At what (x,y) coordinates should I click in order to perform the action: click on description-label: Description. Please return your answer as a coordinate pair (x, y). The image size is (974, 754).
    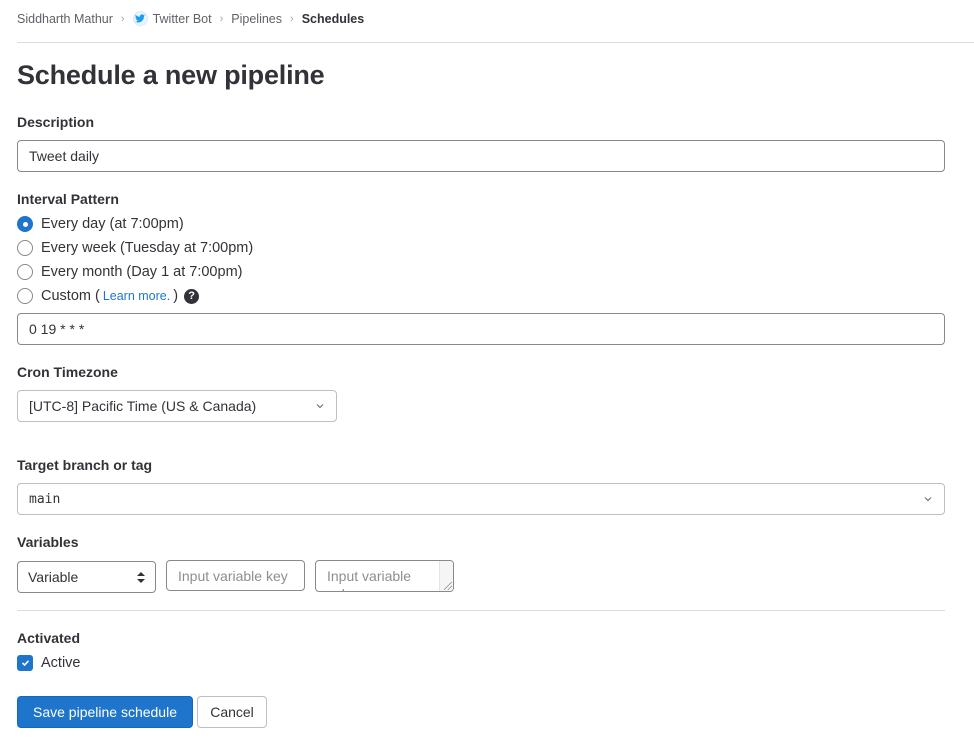
    Looking at the image, I should click on (56, 122).